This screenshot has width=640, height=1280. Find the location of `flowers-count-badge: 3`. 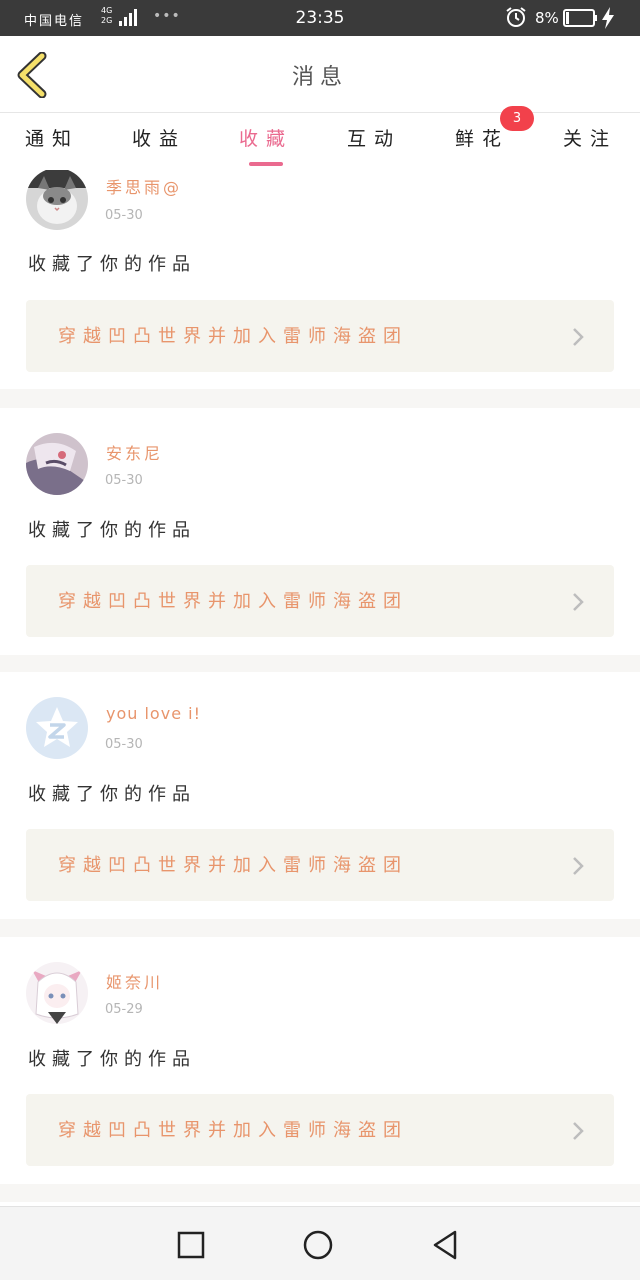

flowers-count-badge: 3 is located at coordinates (517, 118).